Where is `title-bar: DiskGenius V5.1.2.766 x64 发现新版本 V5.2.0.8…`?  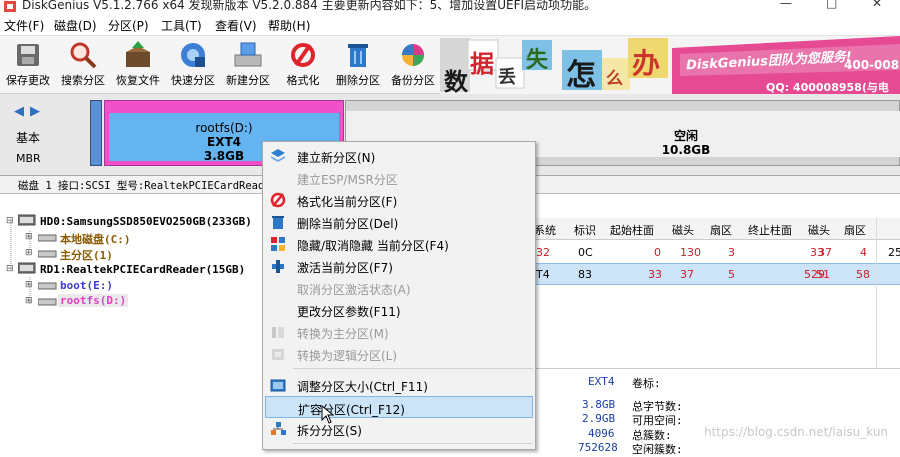 title-bar: DiskGenius V5.1.2.766 x64 发现新版本 V5.2.0.8… is located at coordinates (450, 7).